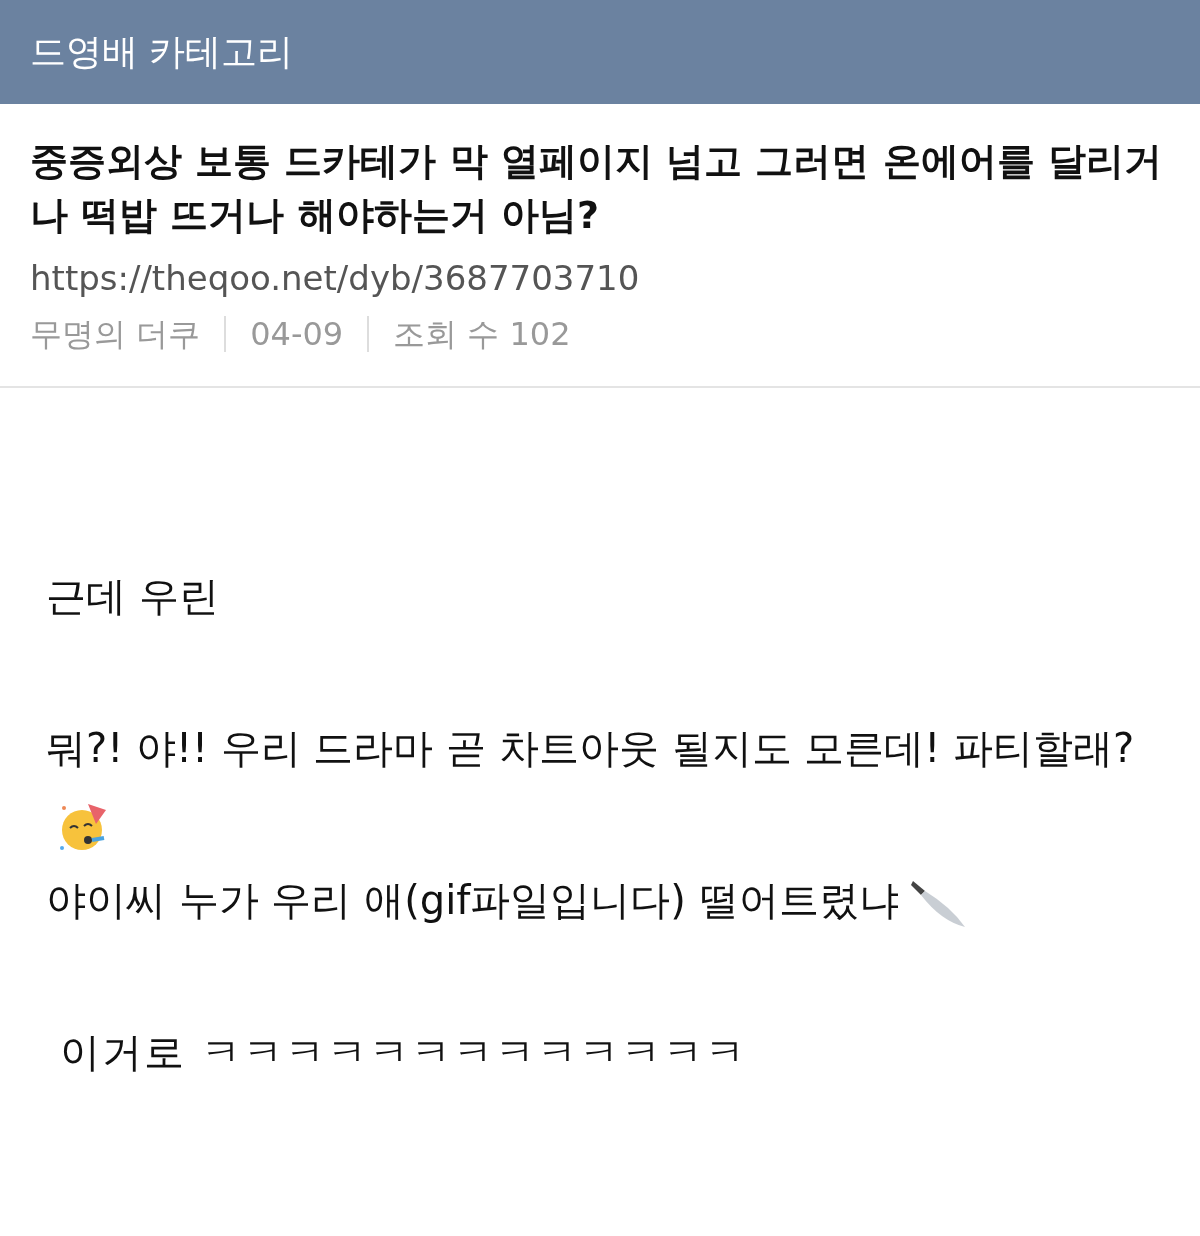 Image resolution: width=1200 pixels, height=1236 pixels. What do you see at coordinates (132, 596) in the screenshot?
I see `body-text: 근데 우린` at bounding box center [132, 596].